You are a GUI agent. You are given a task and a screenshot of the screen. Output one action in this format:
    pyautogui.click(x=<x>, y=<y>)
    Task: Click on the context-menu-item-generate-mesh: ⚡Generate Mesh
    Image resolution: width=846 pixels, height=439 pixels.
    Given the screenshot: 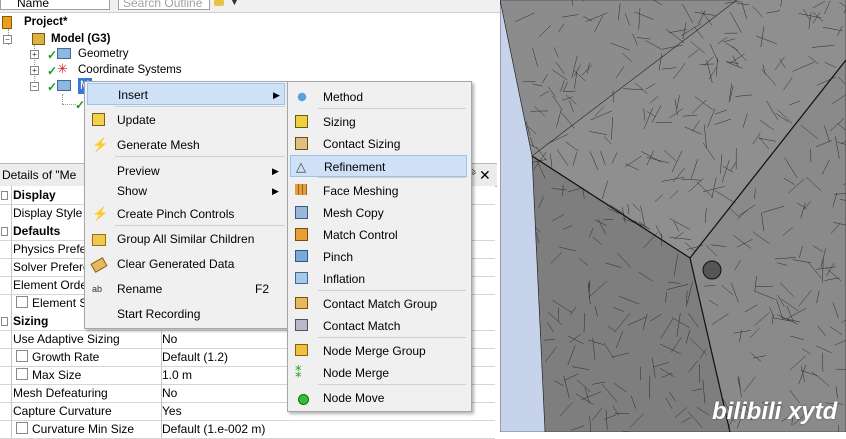 What is the action you would take?
    pyautogui.click(x=186, y=145)
    